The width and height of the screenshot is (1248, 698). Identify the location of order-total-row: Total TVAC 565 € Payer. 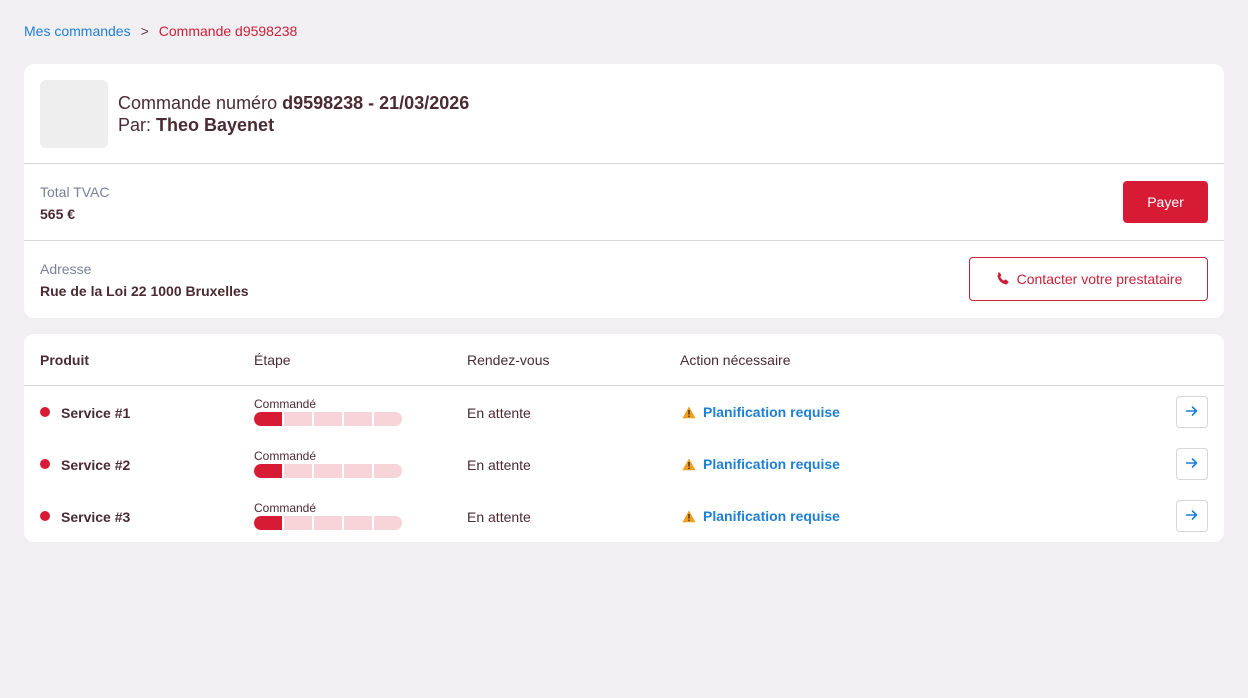
(624, 202).